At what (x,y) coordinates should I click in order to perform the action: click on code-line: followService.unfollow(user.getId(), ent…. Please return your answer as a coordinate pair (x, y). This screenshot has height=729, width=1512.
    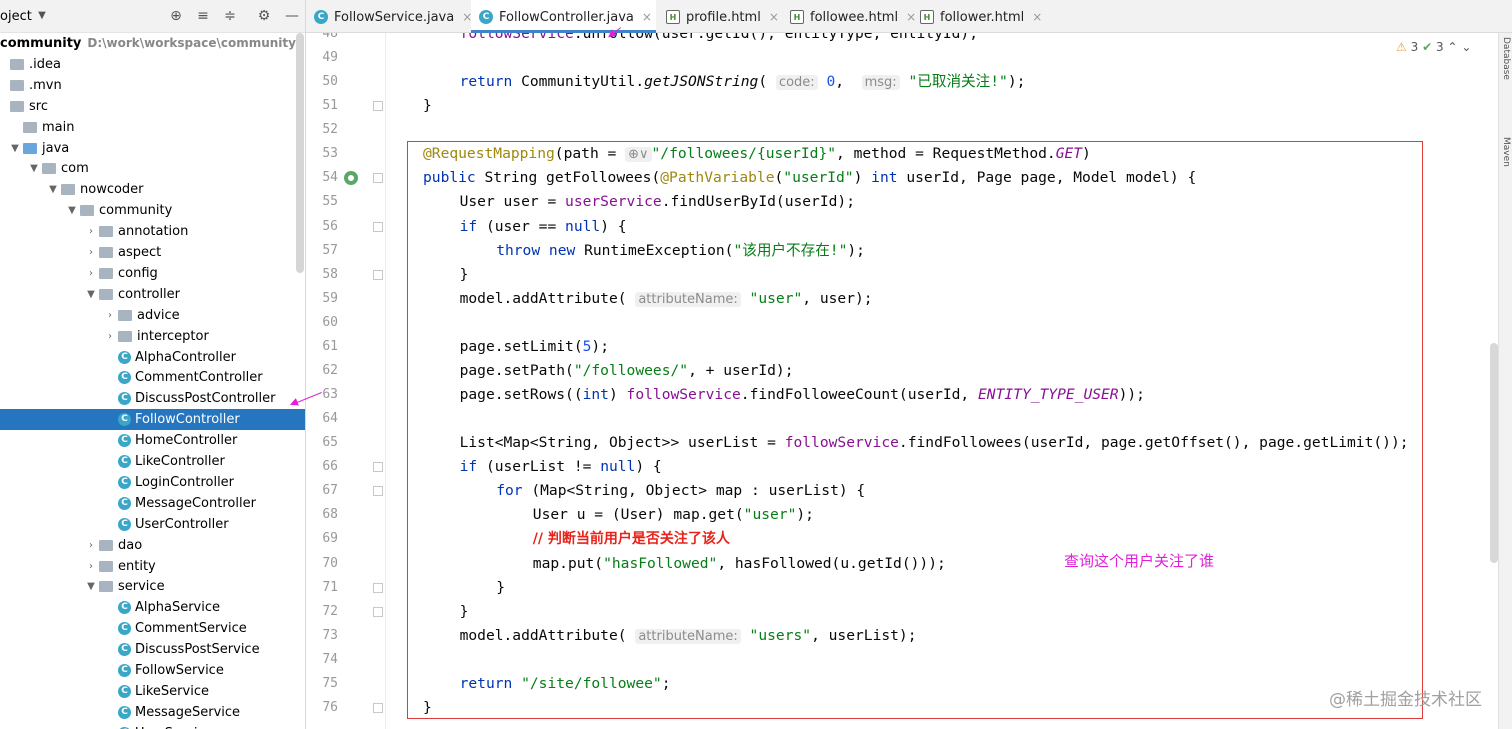
    Looking at the image, I should click on (719, 39).